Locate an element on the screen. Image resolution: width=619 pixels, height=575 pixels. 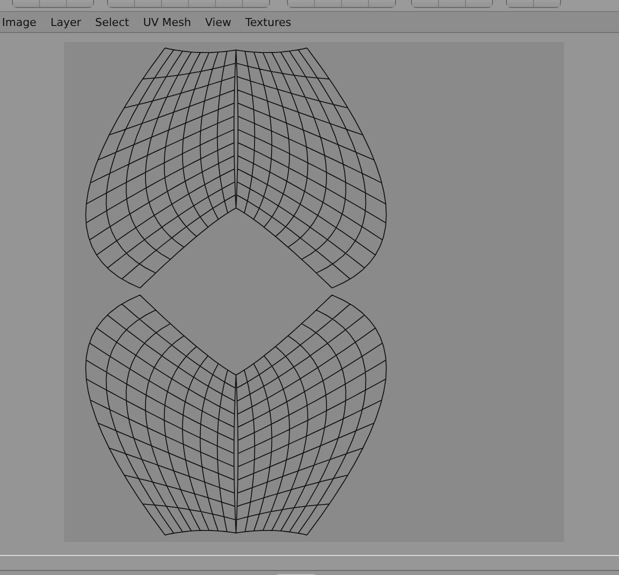
menu-item: UV Mesh is located at coordinates (167, 22).